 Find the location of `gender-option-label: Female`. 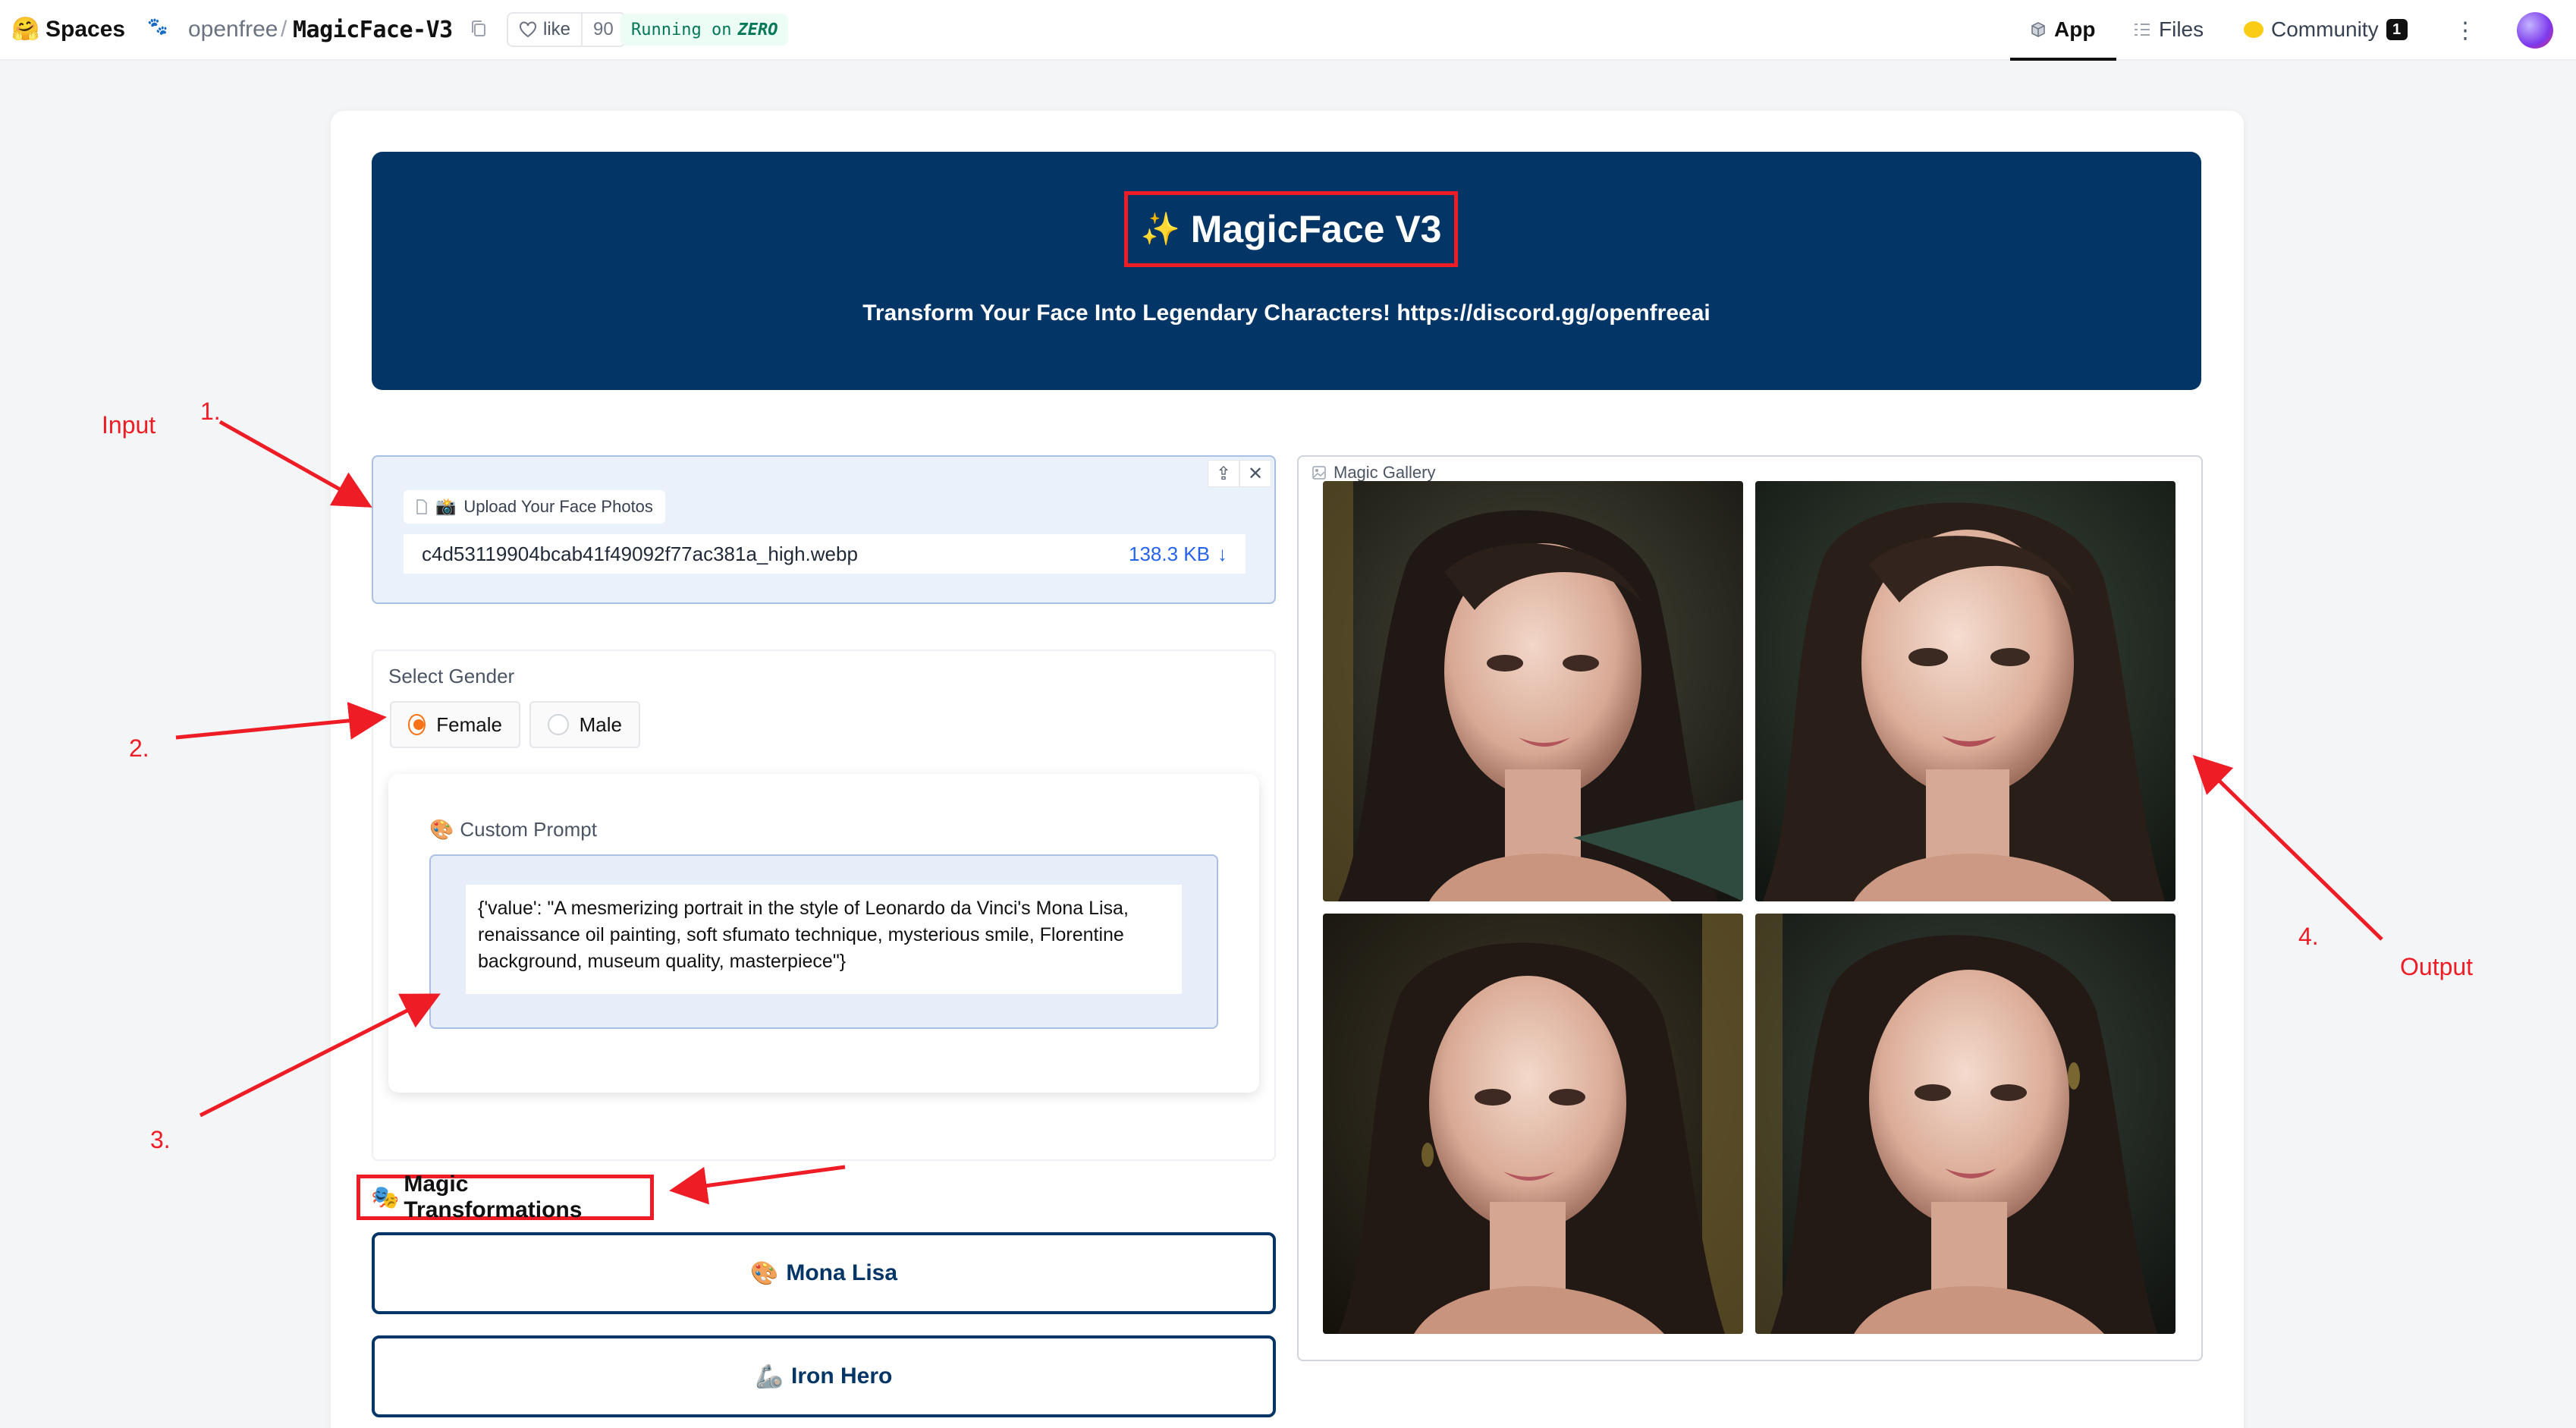

gender-option-label: Female is located at coordinates (469, 724).